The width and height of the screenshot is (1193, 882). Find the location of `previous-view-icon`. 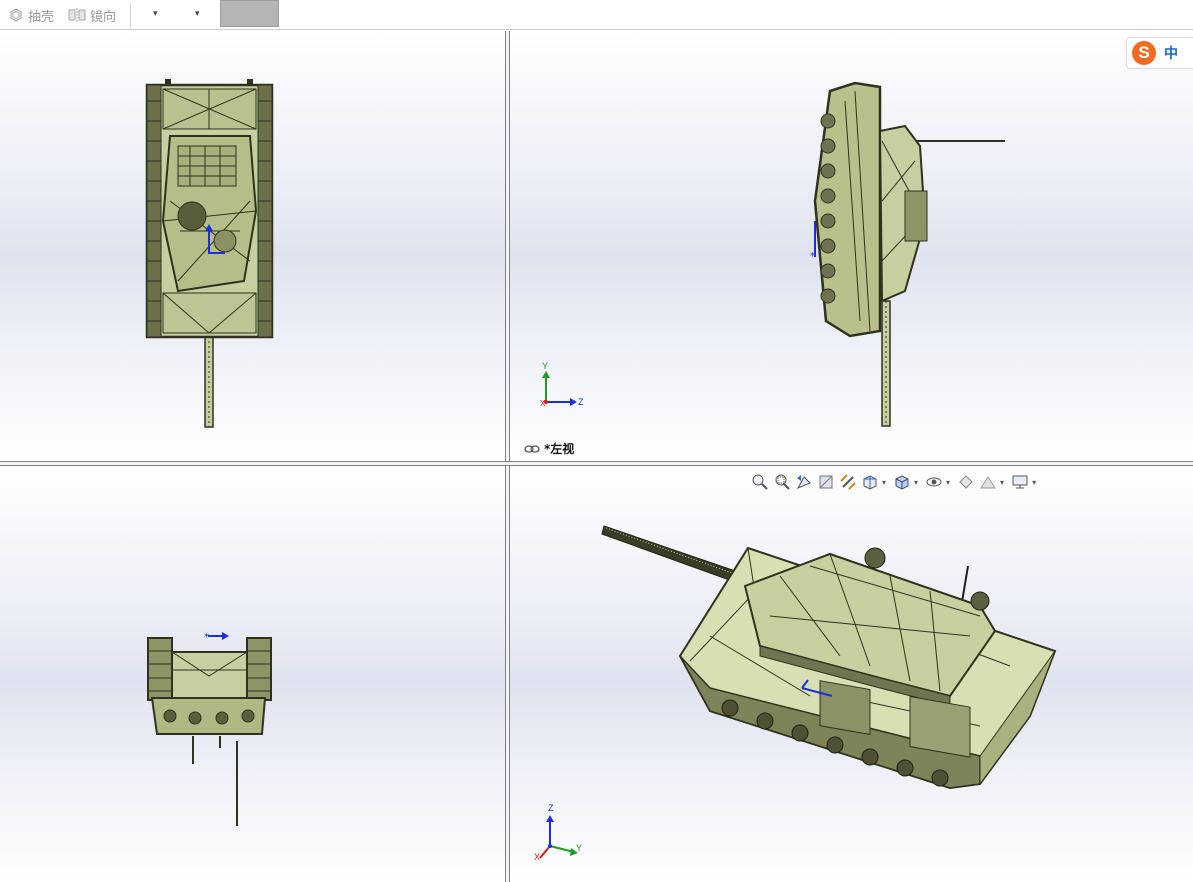

previous-view-icon is located at coordinates (804, 482).